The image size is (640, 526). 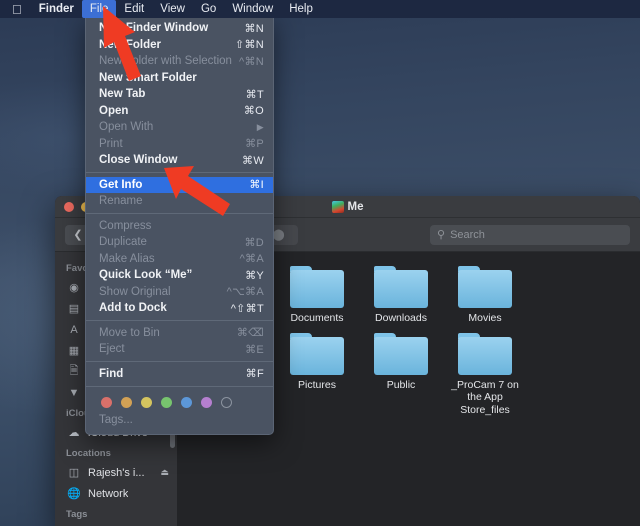 What do you see at coordinates (252, 9) in the screenshot?
I see `menubar-item-window: Window` at bounding box center [252, 9].